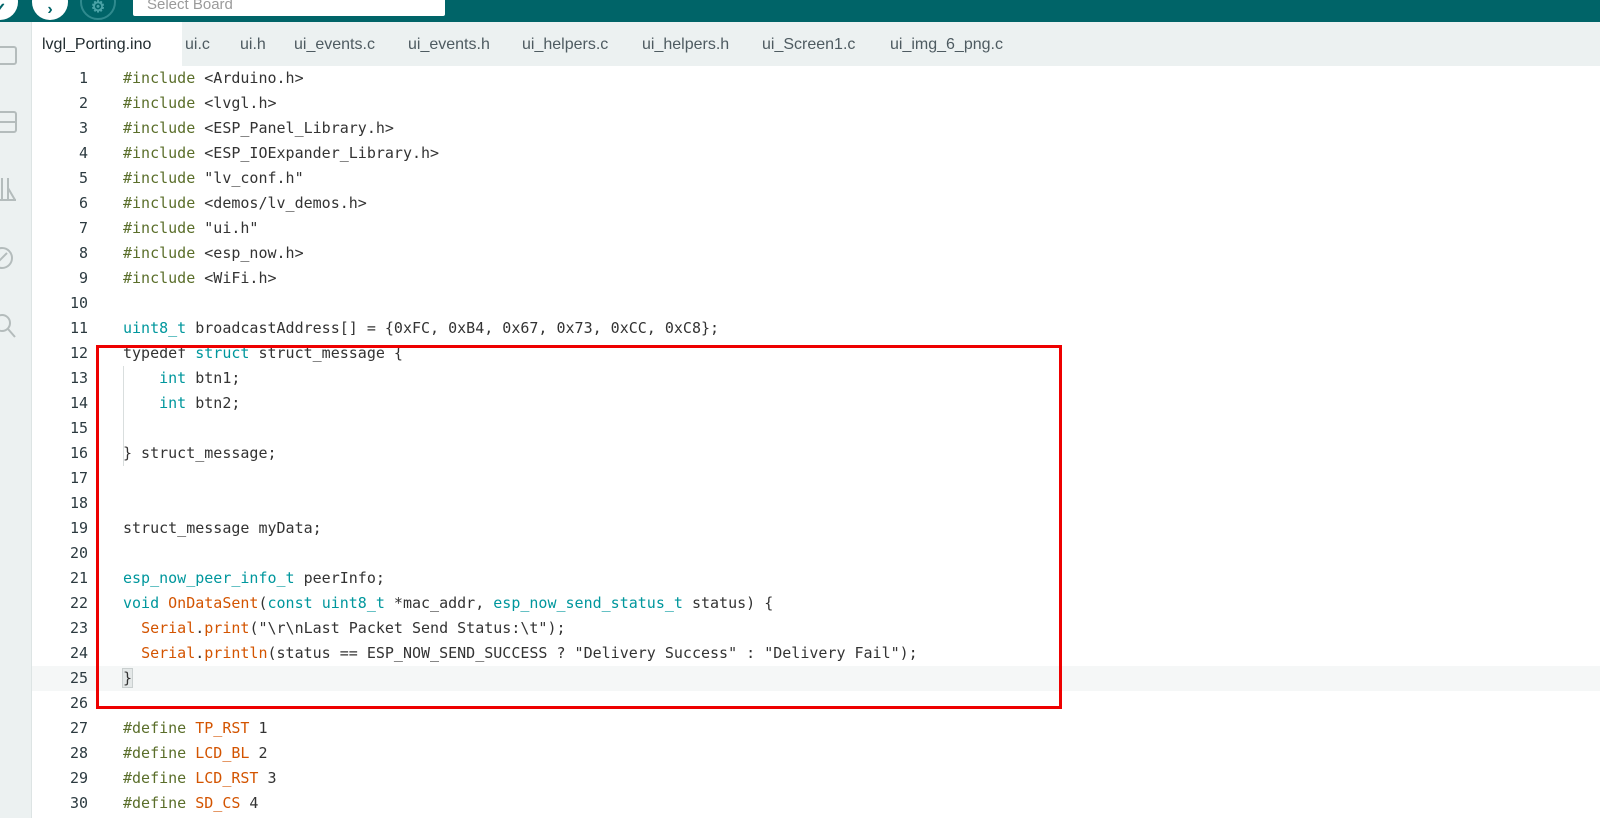 The height and width of the screenshot is (818, 1600). What do you see at coordinates (78, 403) in the screenshot?
I see `line-number: 14` at bounding box center [78, 403].